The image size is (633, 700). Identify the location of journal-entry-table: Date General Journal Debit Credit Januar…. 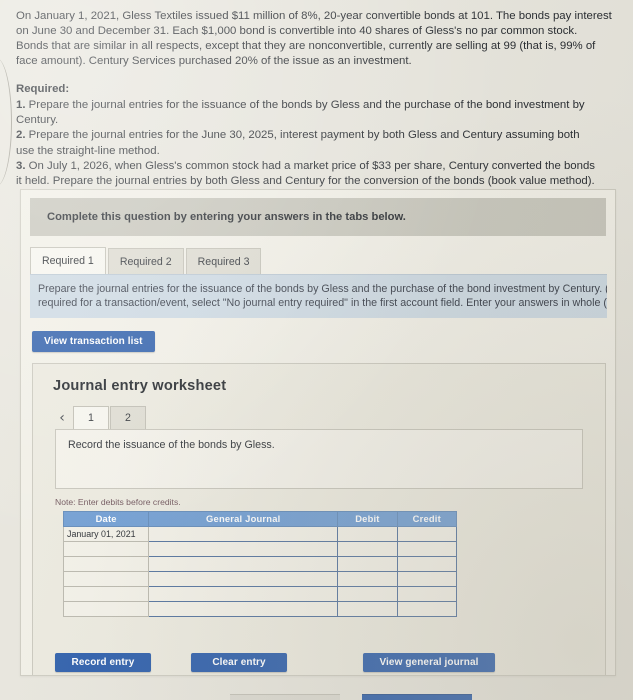
(260, 563).